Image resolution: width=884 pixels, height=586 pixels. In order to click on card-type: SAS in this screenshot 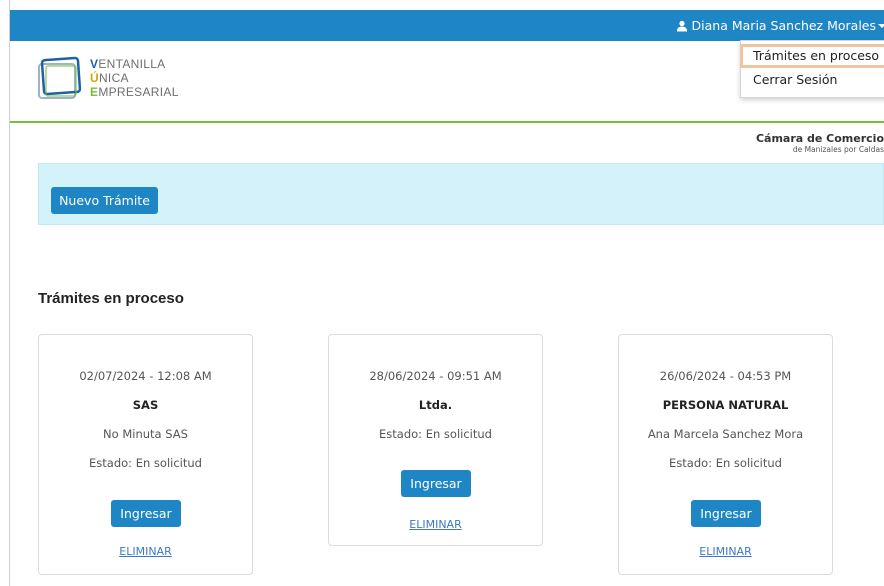, I will do `click(145, 405)`.